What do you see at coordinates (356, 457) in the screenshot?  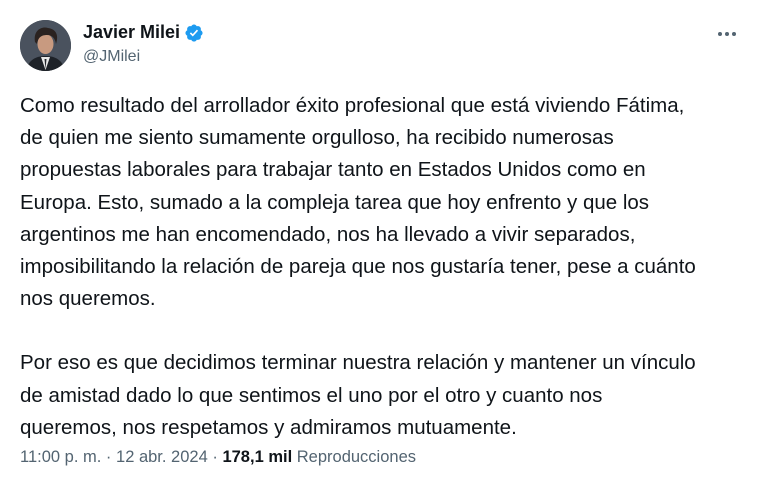 I see `views-label: Reproducciones` at bounding box center [356, 457].